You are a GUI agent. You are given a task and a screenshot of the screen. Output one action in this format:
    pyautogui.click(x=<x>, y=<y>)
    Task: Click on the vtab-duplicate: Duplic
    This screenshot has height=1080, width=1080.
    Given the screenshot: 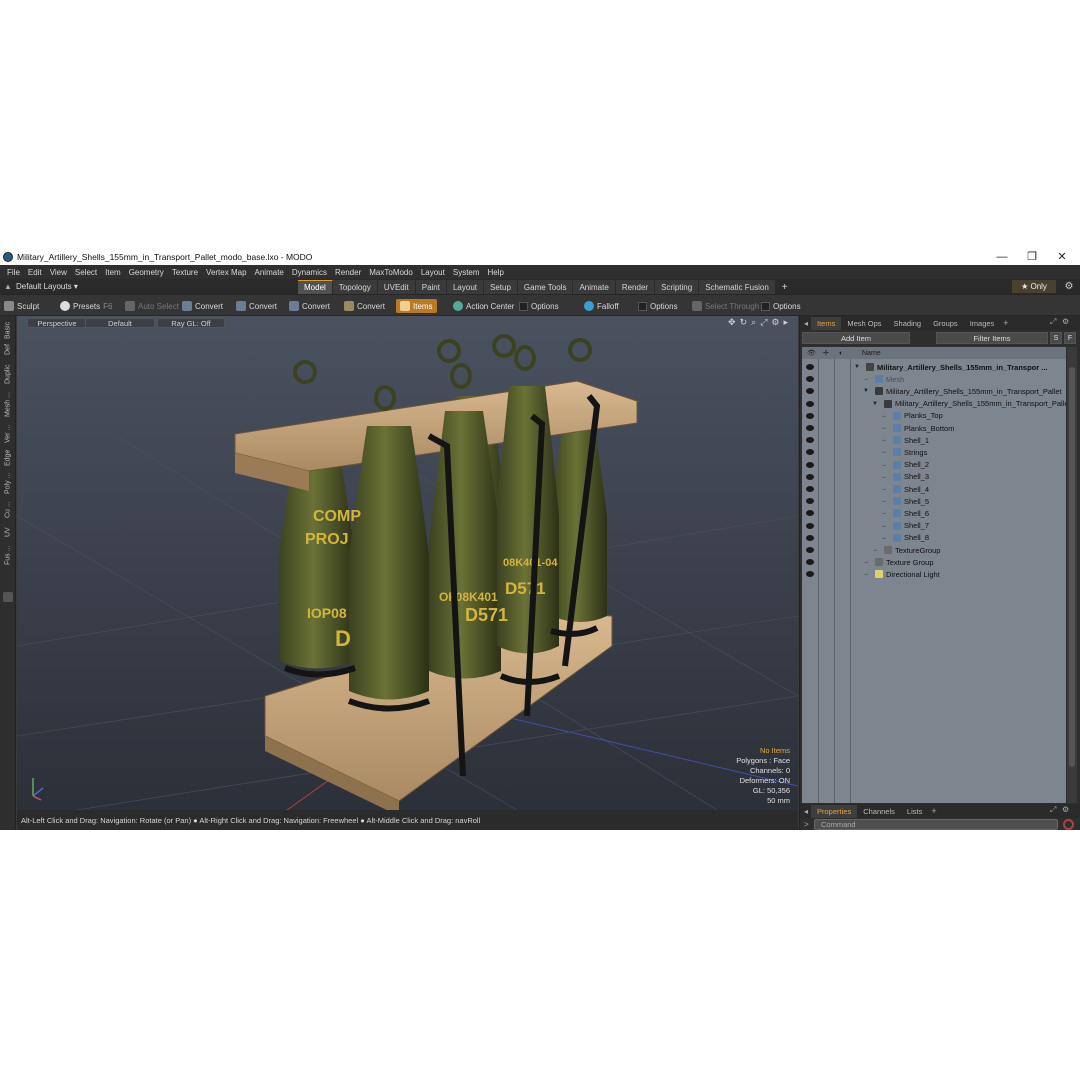 What is the action you would take?
    pyautogui.click(x=8, y=374)
    